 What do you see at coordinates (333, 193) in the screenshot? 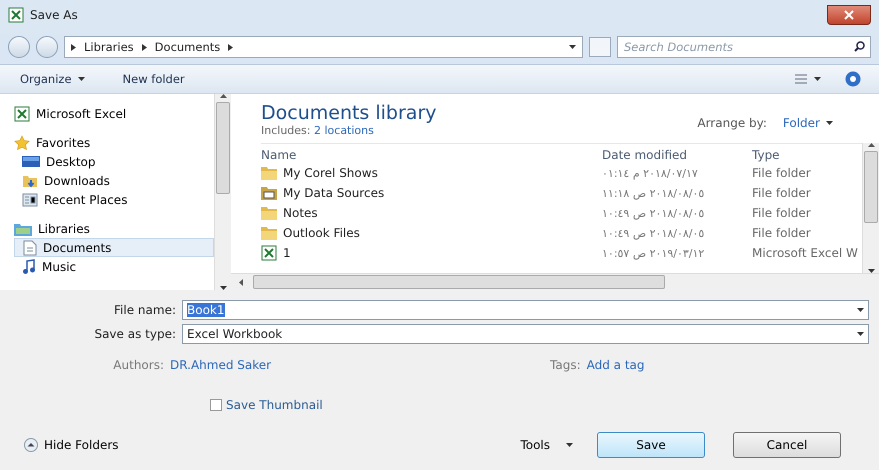
I see `file-name: My Data Sources` at bounding box center [333, 193].